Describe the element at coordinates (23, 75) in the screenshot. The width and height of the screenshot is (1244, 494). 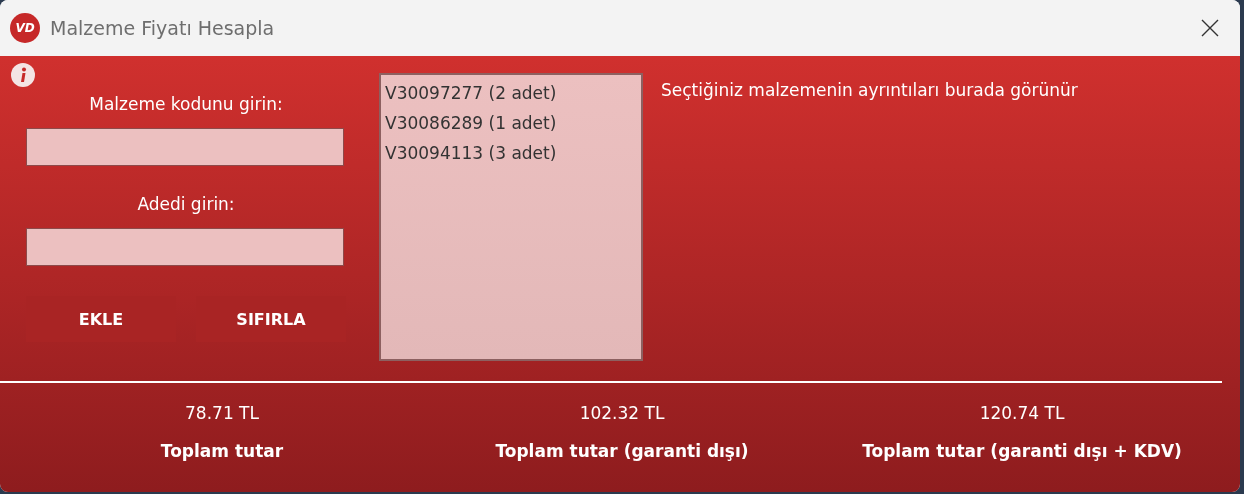
I see `info-icon` at that location.